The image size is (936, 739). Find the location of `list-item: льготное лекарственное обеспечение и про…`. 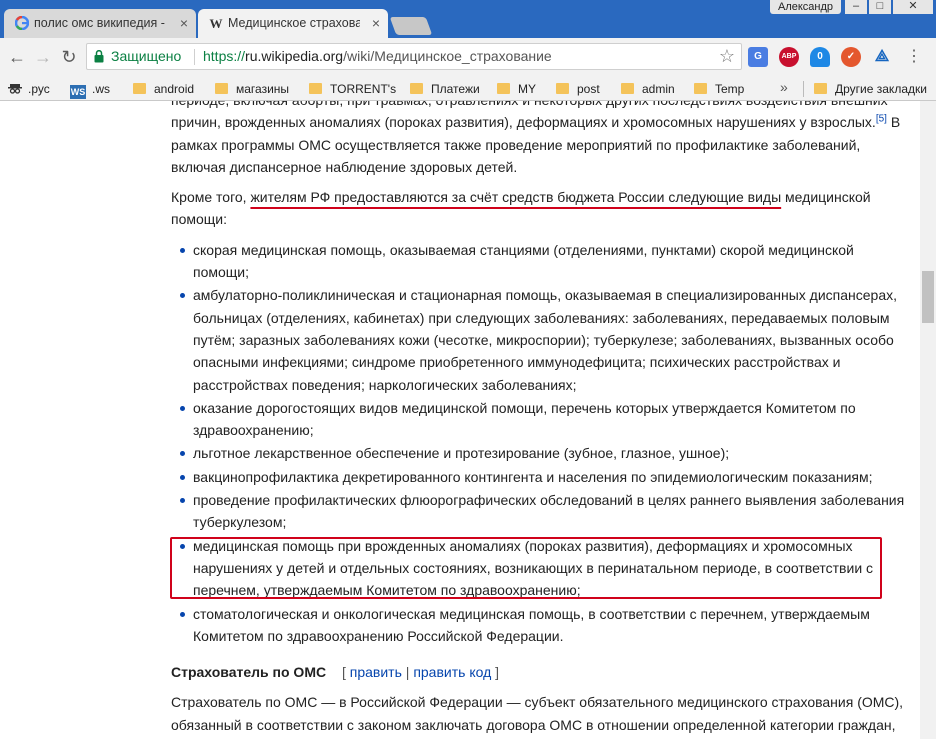

list-item: льготное лекарственное обеспечение и про… is located at coordinates (538, 453).